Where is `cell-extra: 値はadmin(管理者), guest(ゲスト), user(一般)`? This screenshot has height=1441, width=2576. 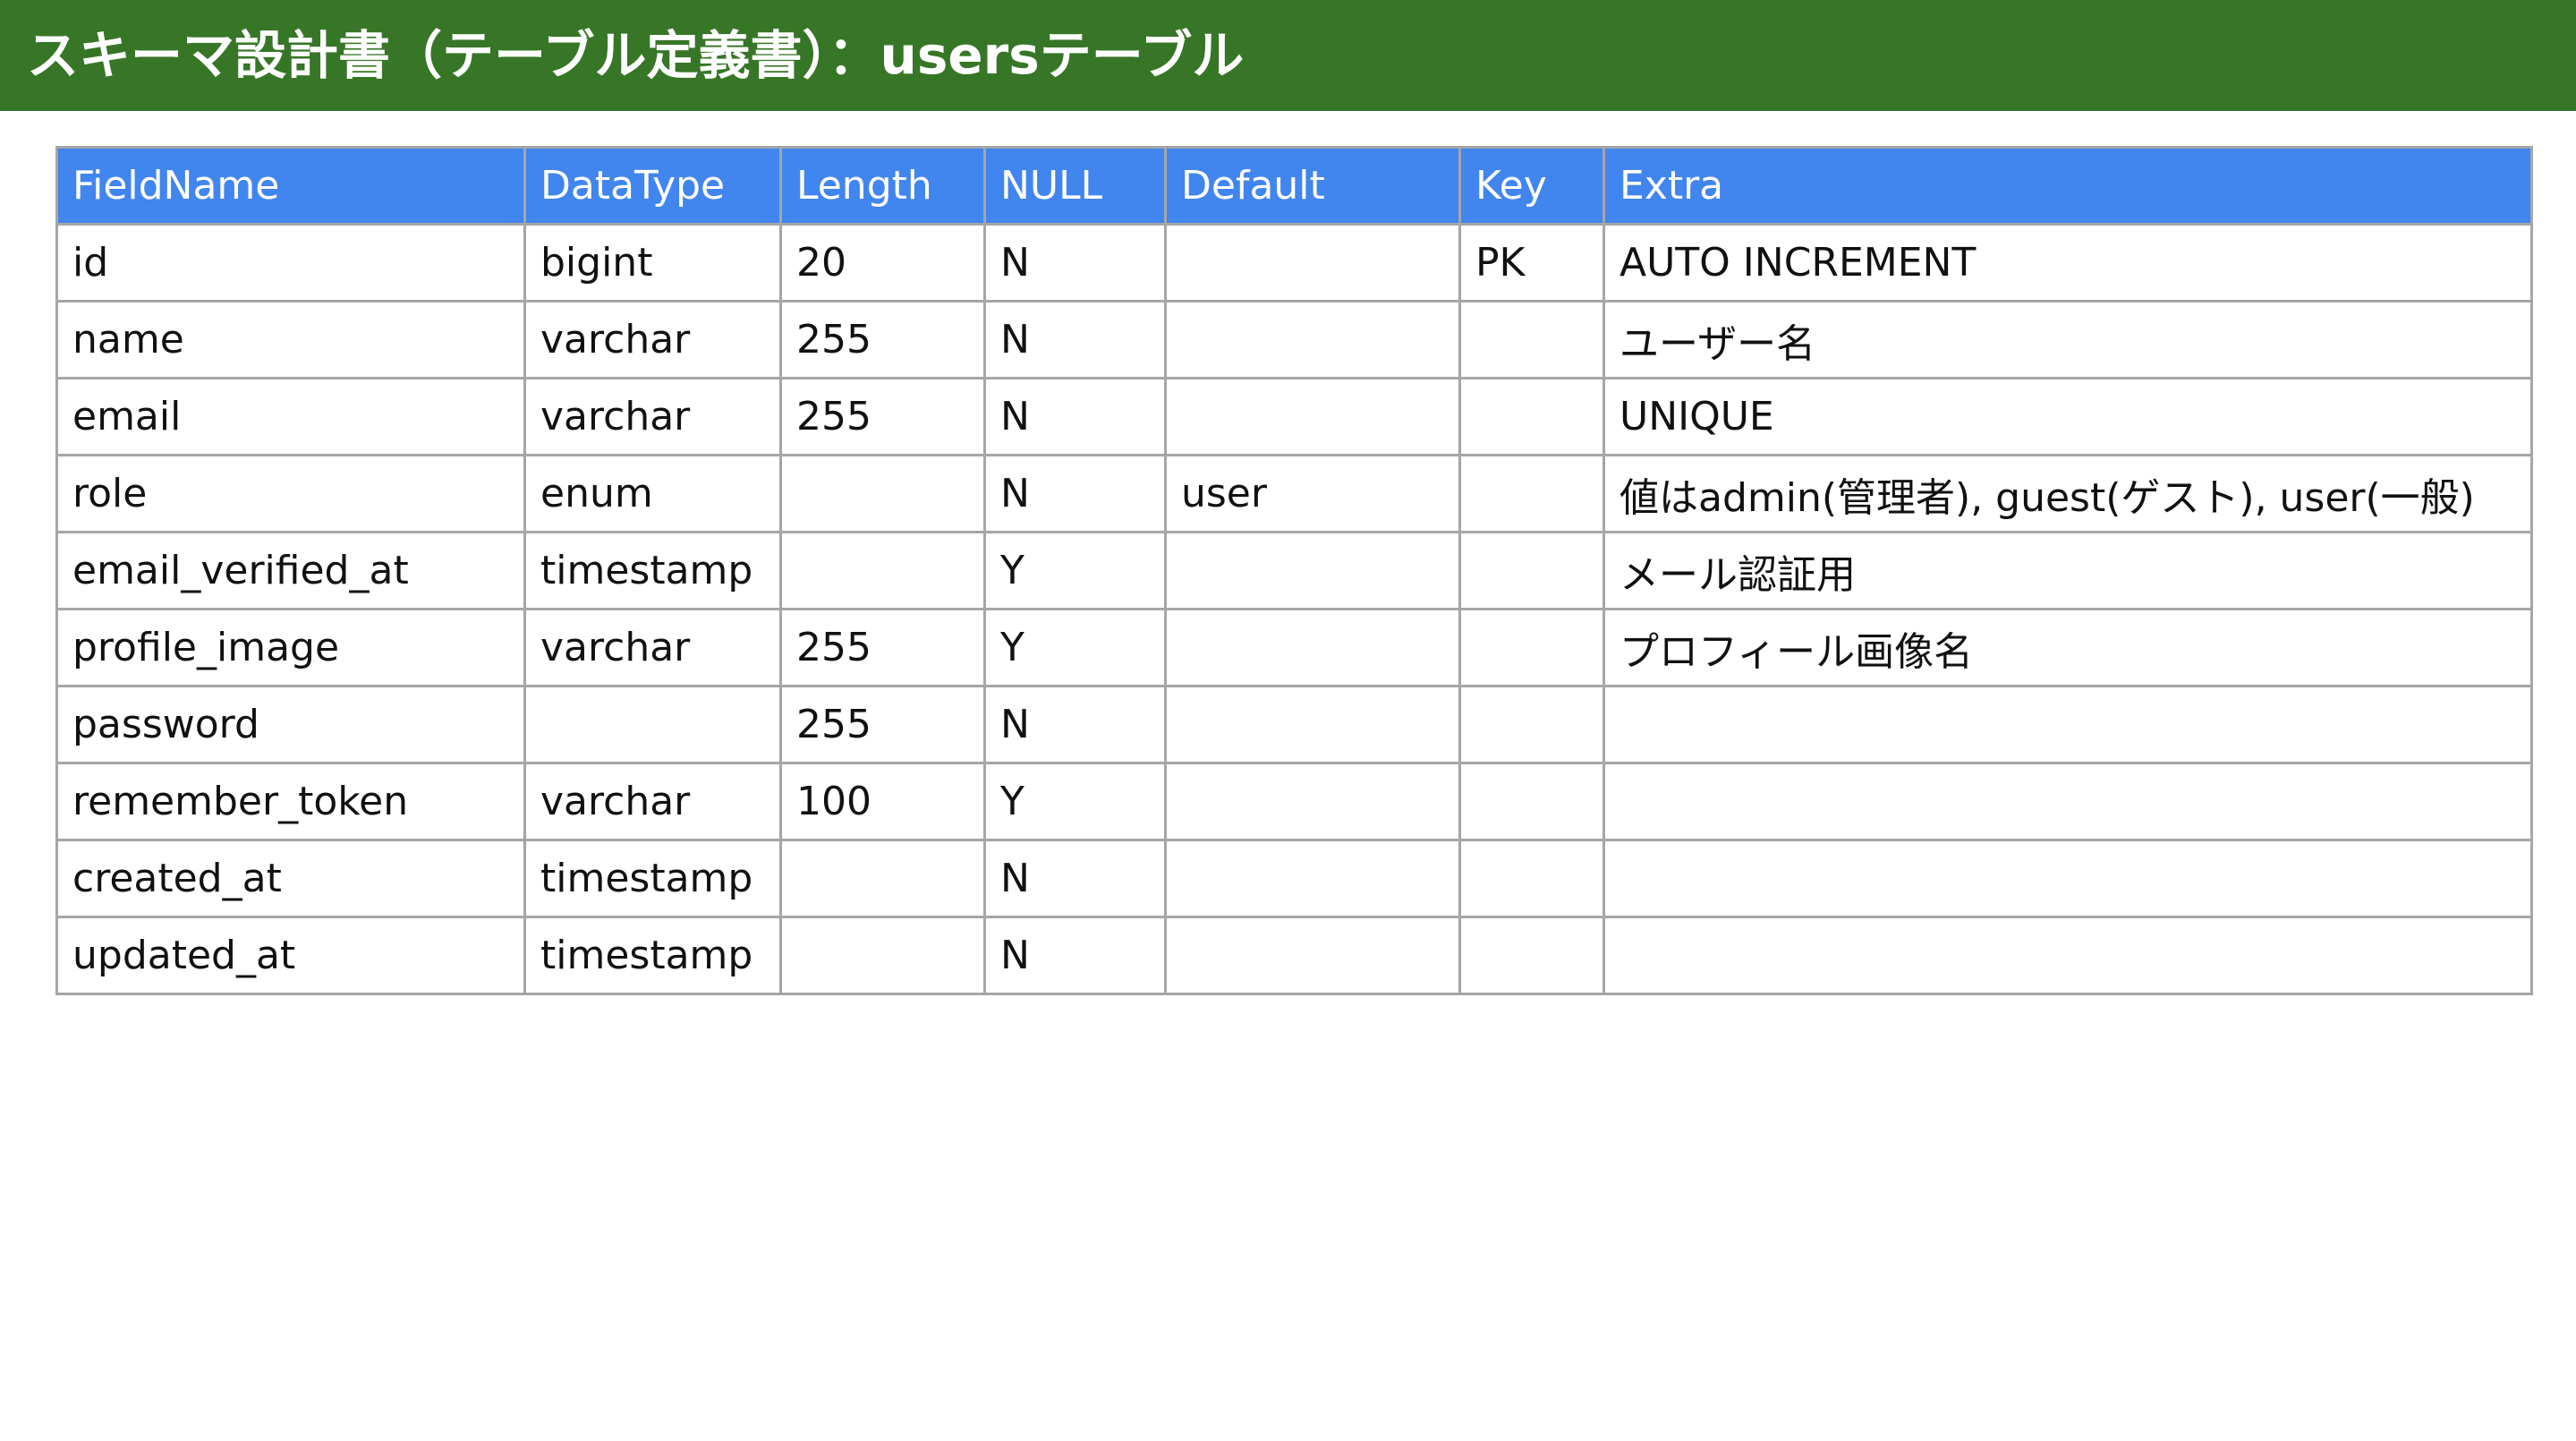 cell-extra: 値はadmin(管理者), guest(ゲスト), user(一般) is located at coordinates (2068, 493).